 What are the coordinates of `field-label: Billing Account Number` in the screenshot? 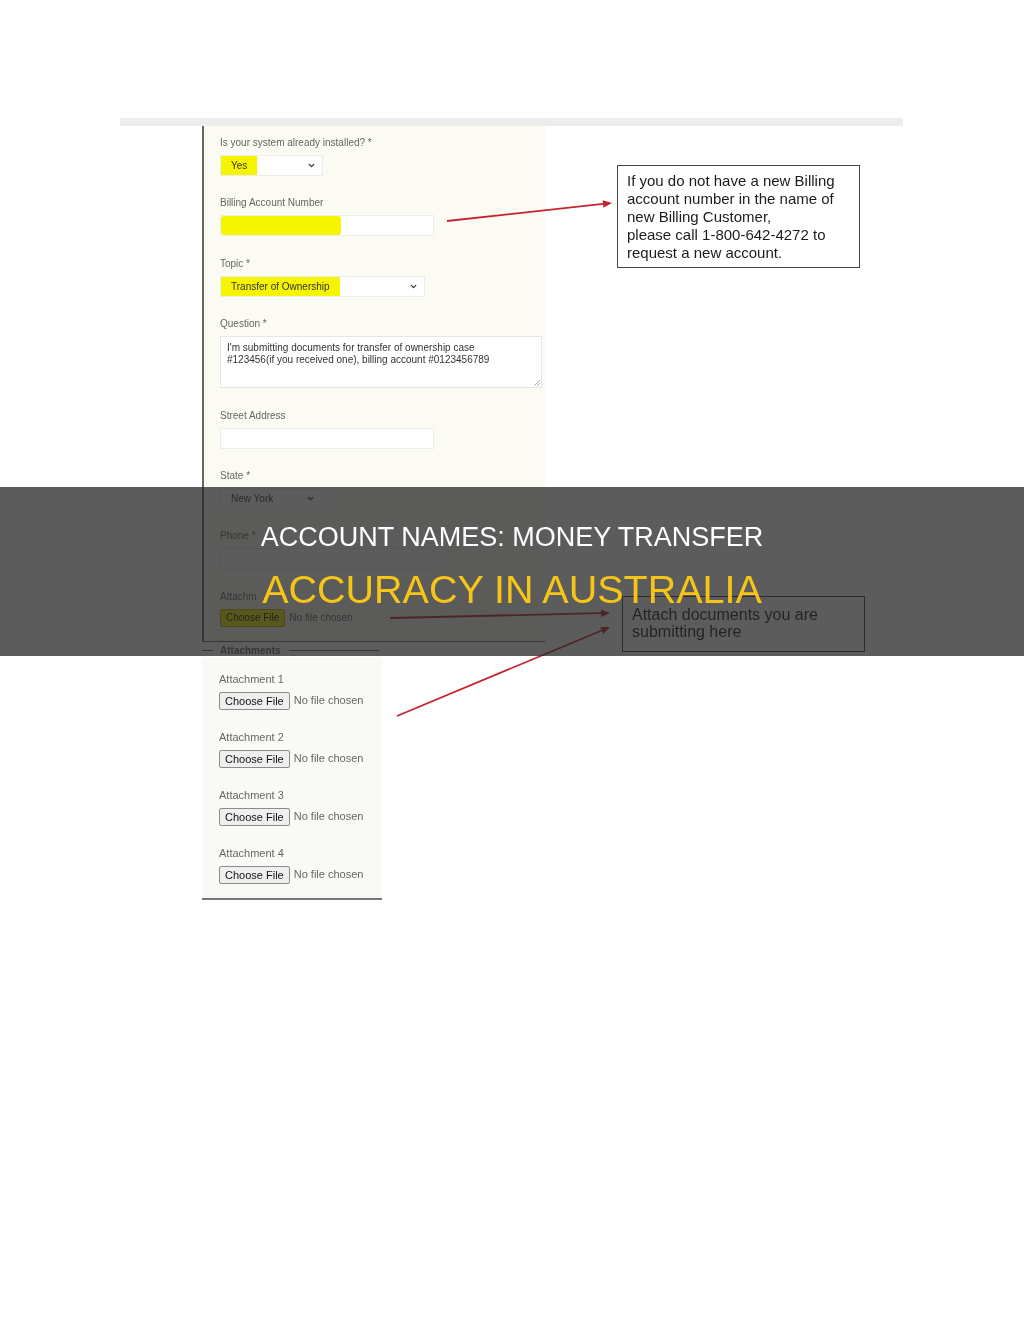 It's located at (272, 203).